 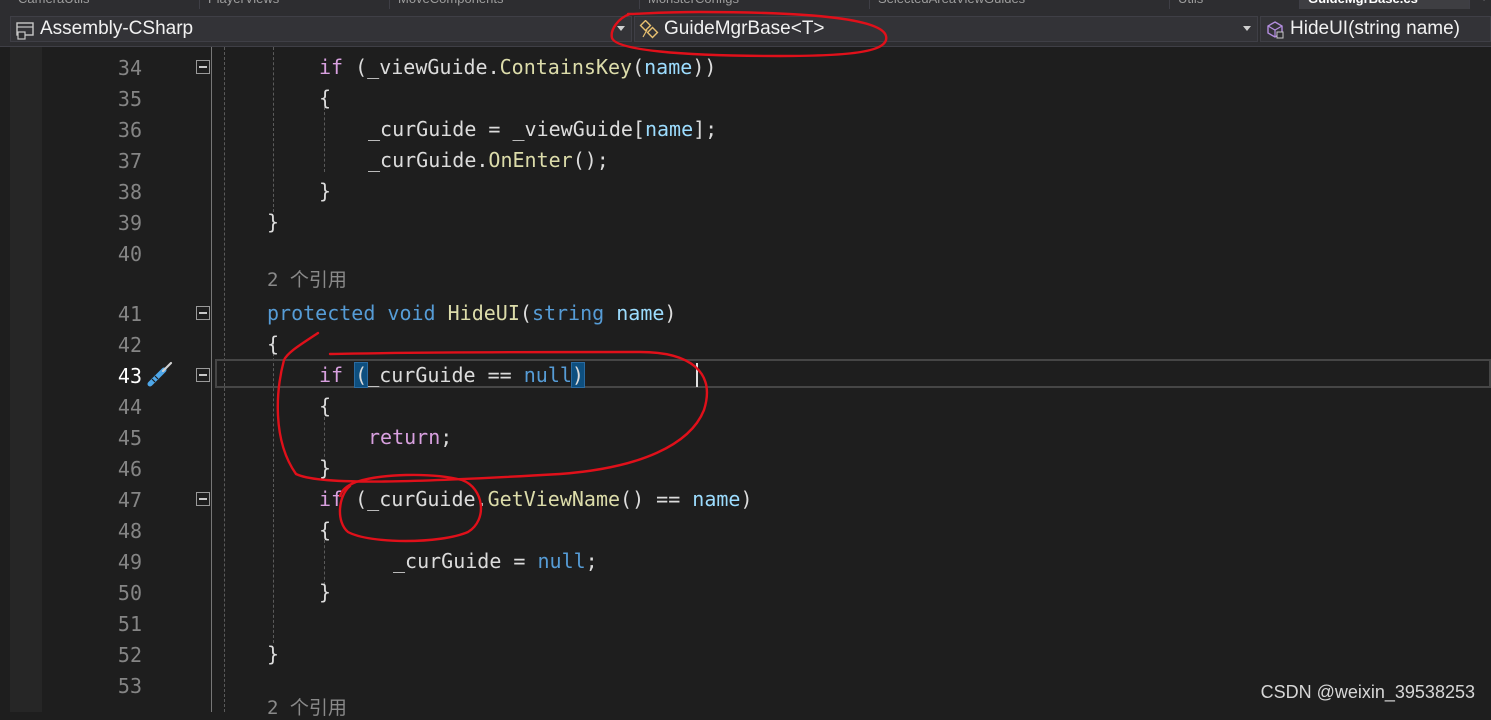 I want to click on member-name: HideUI(string name), so click(x=1375, y=28).